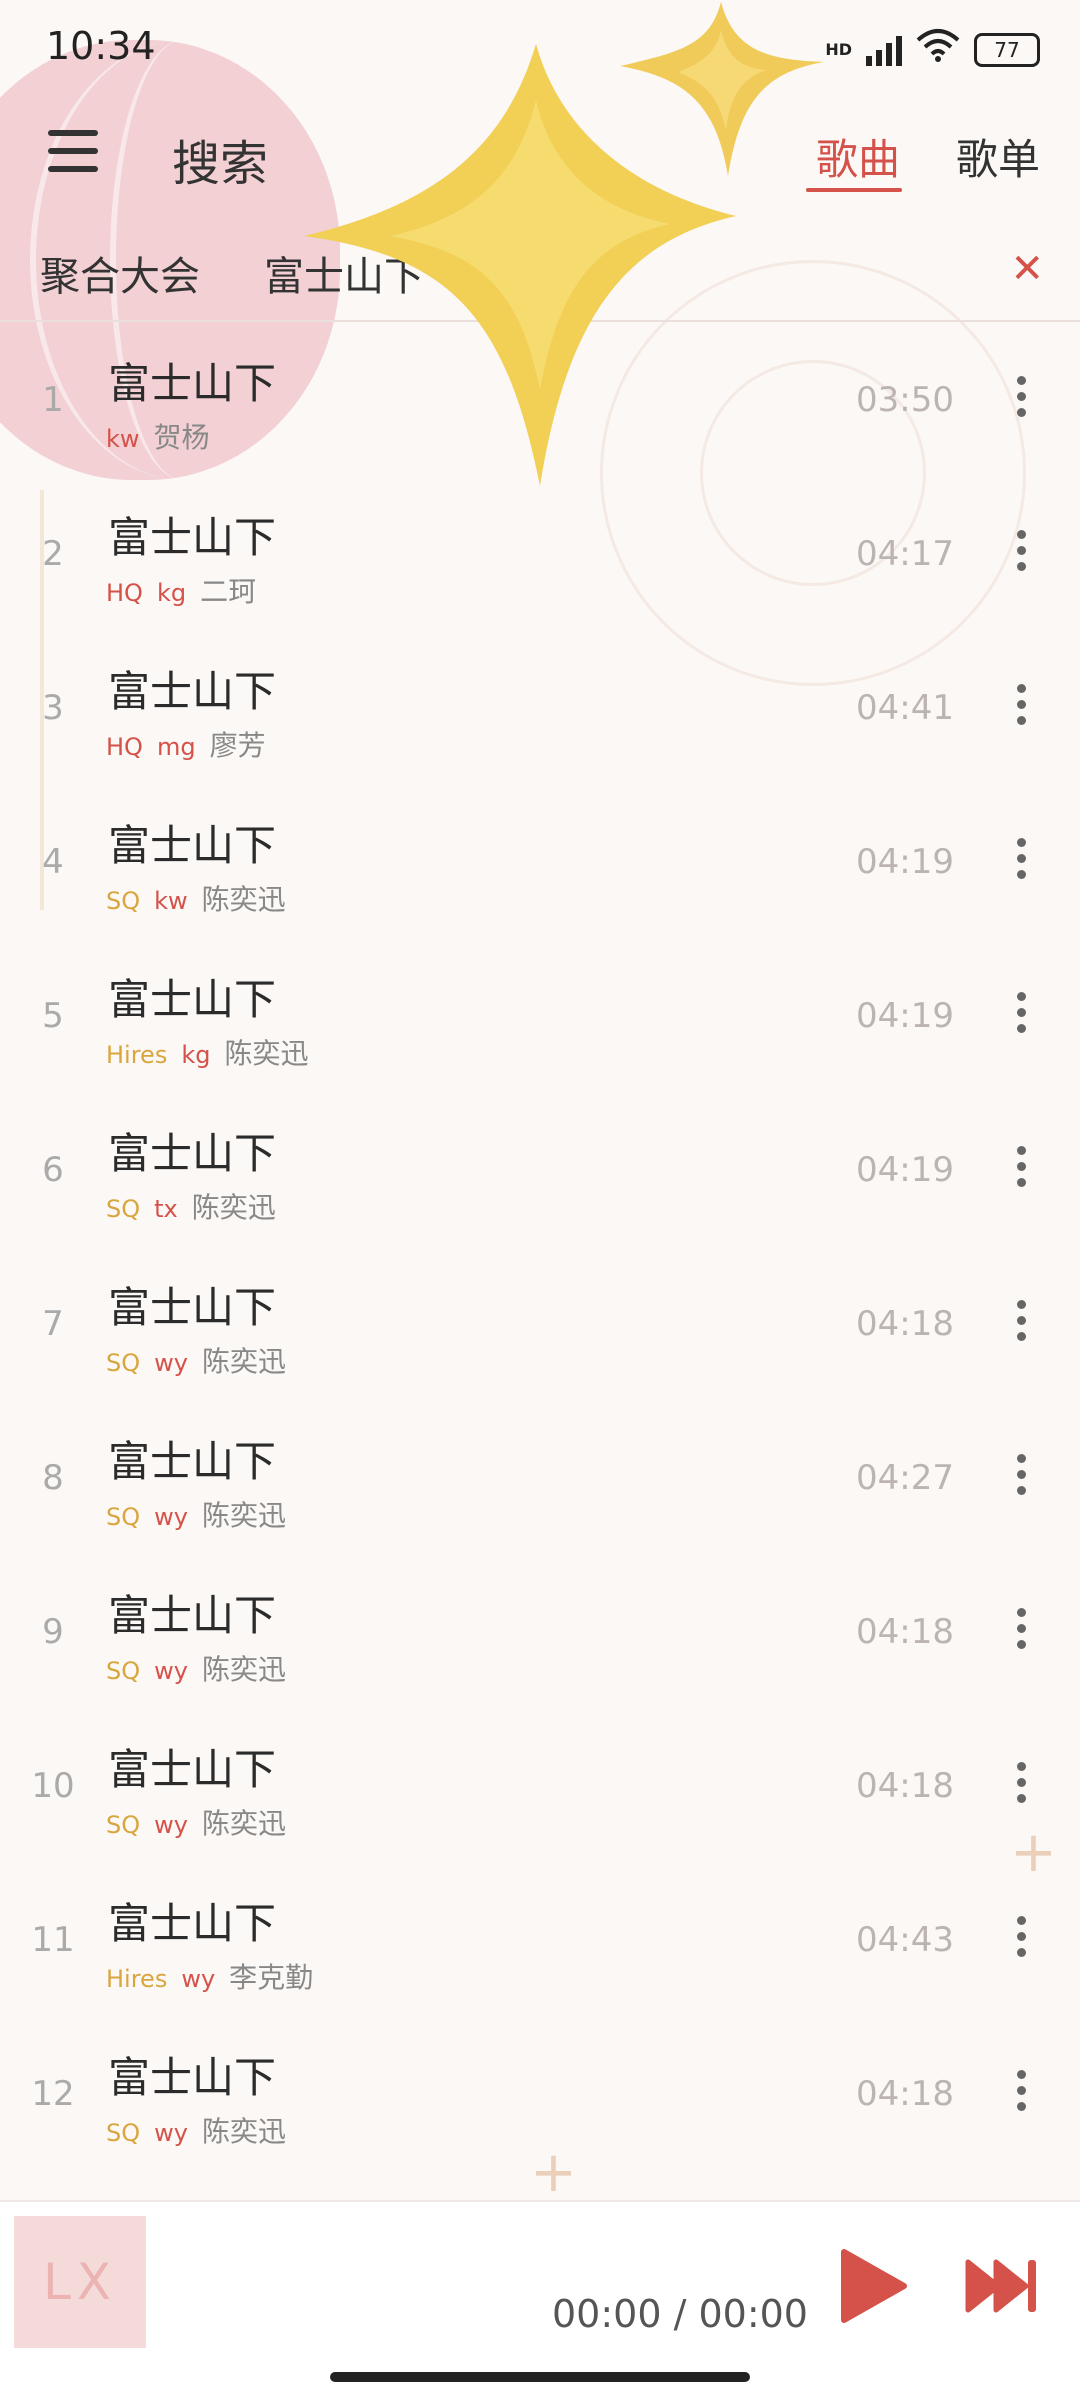 The width and height of the screenshot is (1080, 2400). What do you see at coordinates (73, 153) in the screenshot?
I see `menu-icon` at bounding box center [73, 153].